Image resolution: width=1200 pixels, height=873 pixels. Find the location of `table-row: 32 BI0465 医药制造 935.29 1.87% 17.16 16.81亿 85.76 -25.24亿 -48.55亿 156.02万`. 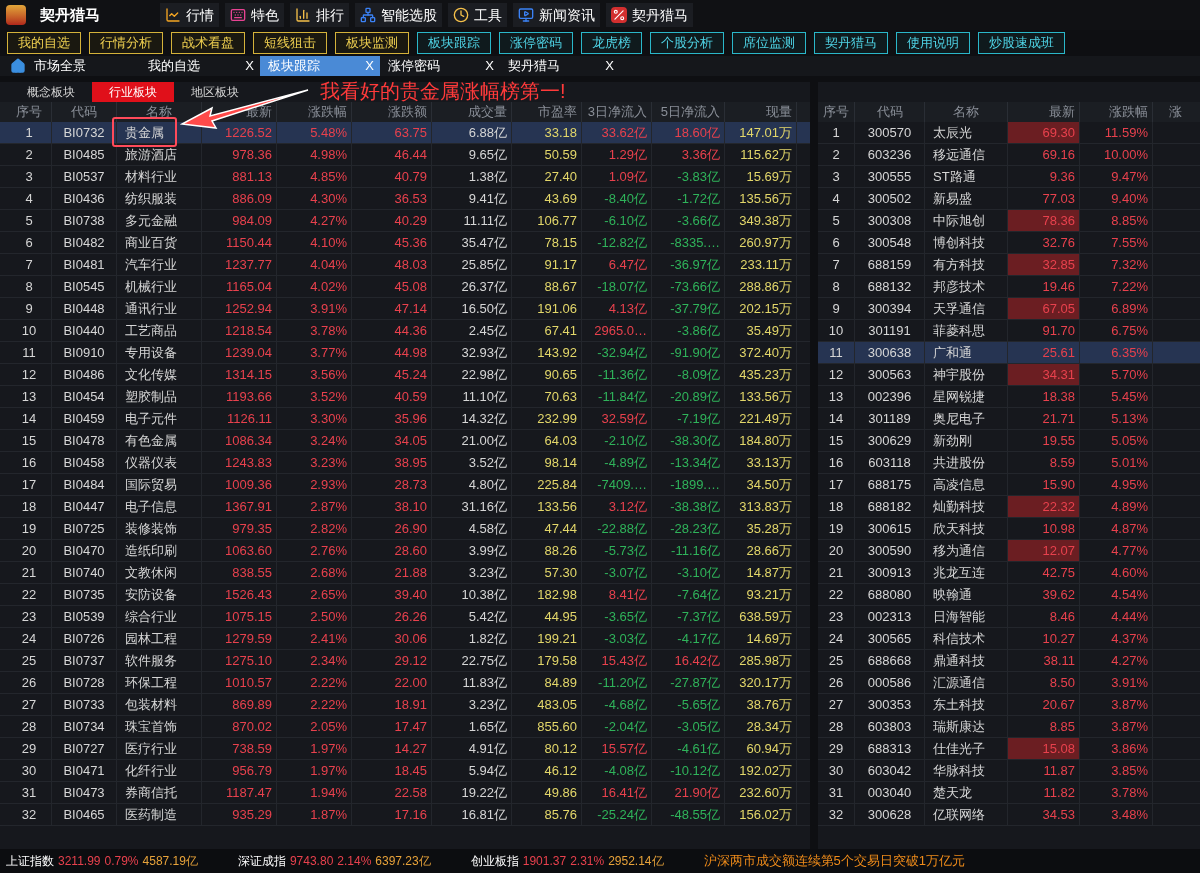

table-row: 32 BI0465 医药制造 935.29 1.87% 17.16 16.81亿 85.76 -25.24亿 -48.55亿 156.02万 is located at coordinates (405, 815).